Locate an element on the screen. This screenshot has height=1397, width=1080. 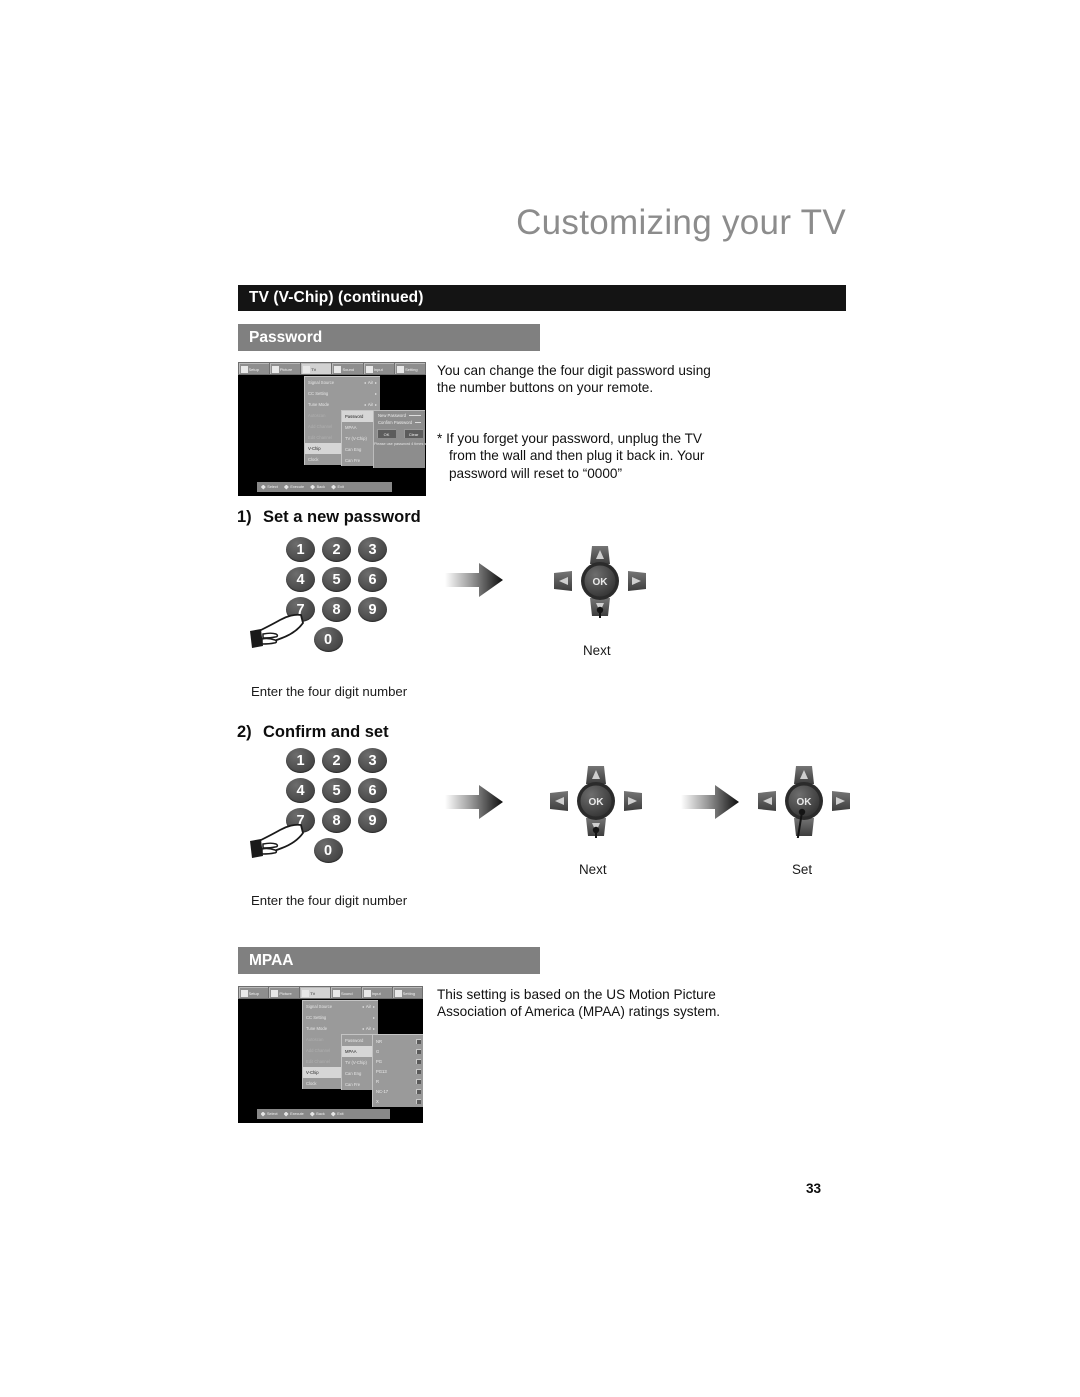
tv-rating-row: NR is located at coordinates (398, 1041).